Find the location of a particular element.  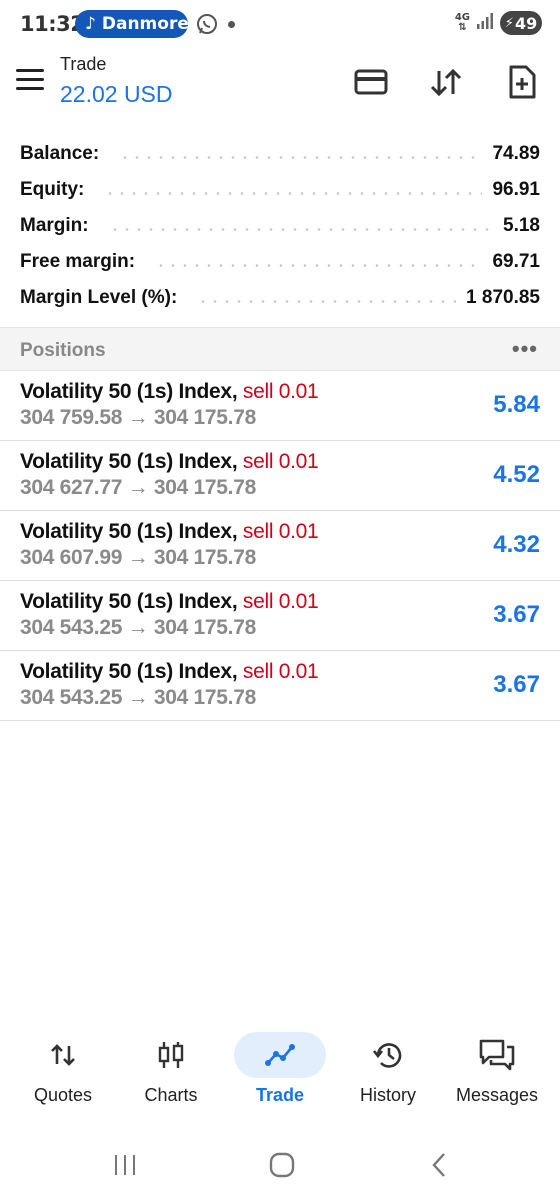

page-title: Trade is located at coordinates (83, 64).